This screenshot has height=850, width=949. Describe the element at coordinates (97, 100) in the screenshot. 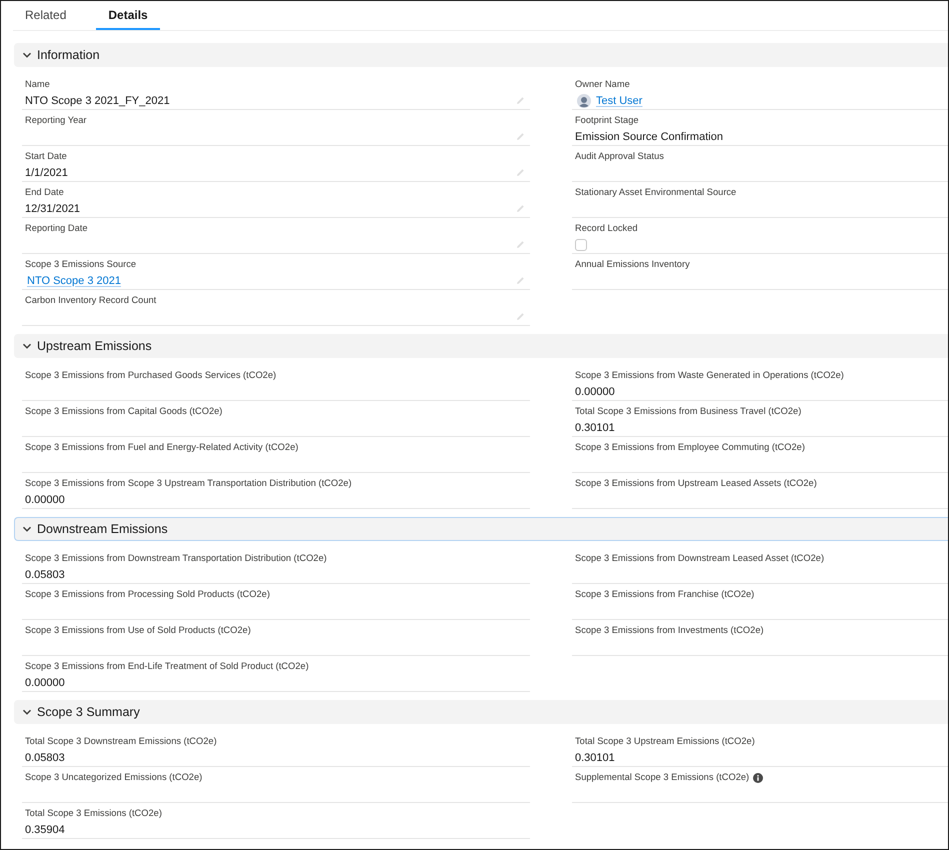

I see `field-value: NTO Scope 3 2021_FY_2021` at that location.